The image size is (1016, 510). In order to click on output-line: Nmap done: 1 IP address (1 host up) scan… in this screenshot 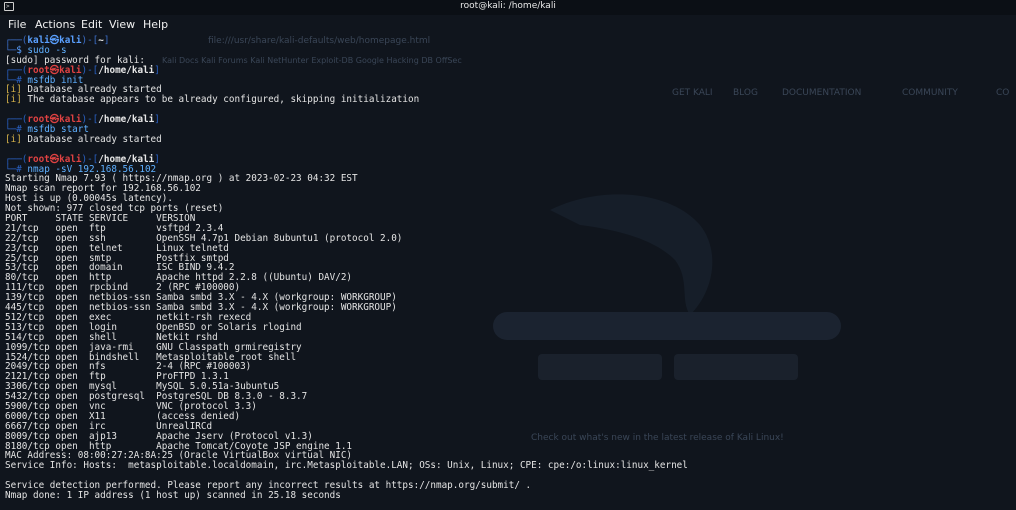, I will do `click(508, 496)`.